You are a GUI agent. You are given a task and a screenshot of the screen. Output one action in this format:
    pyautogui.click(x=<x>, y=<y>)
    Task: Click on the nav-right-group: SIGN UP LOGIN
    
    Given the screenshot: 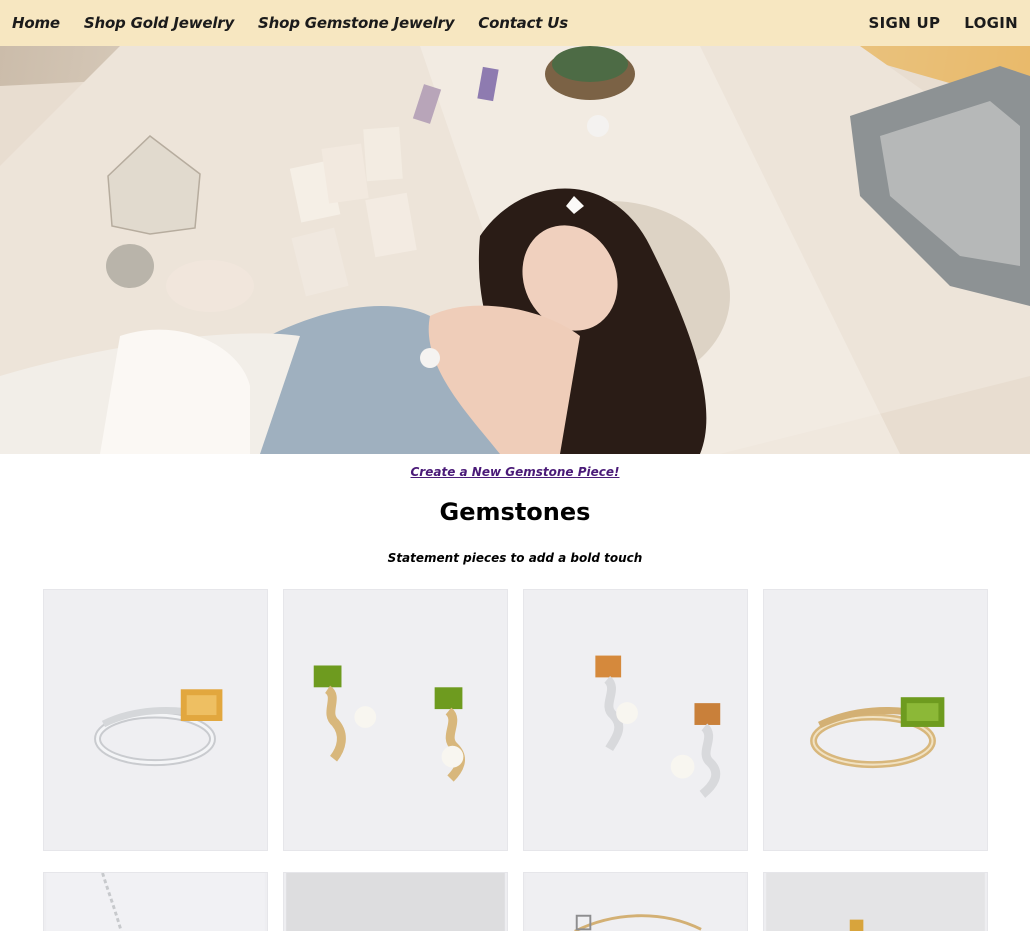 What is the action you would take?
    pyautogui.click(x=931, y=23)
    